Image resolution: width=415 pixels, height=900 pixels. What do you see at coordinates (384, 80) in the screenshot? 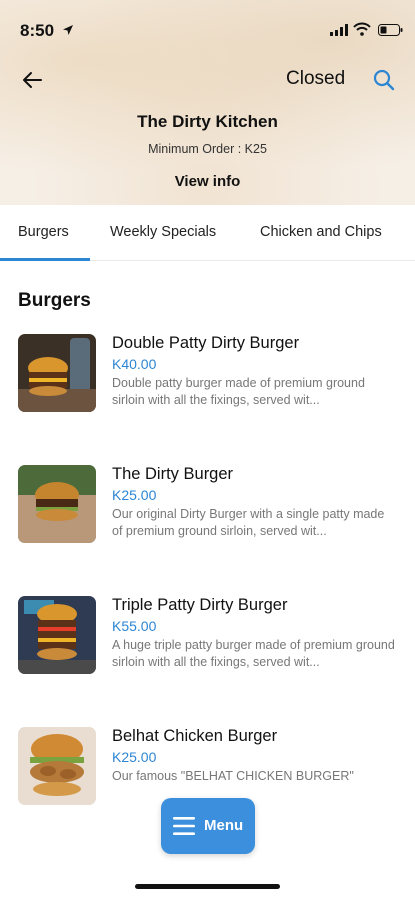
I see `search-icon` at bounding box center [384, 80].